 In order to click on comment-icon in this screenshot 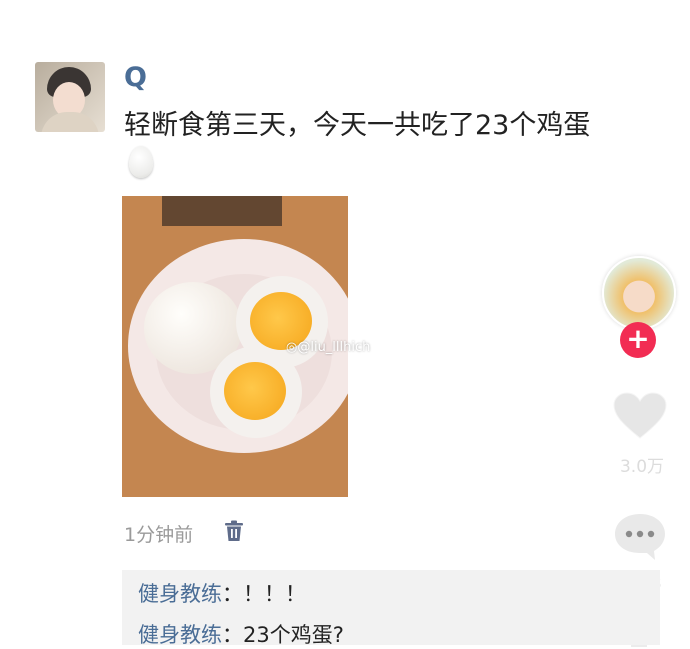, I will do `click(640, 537)`.